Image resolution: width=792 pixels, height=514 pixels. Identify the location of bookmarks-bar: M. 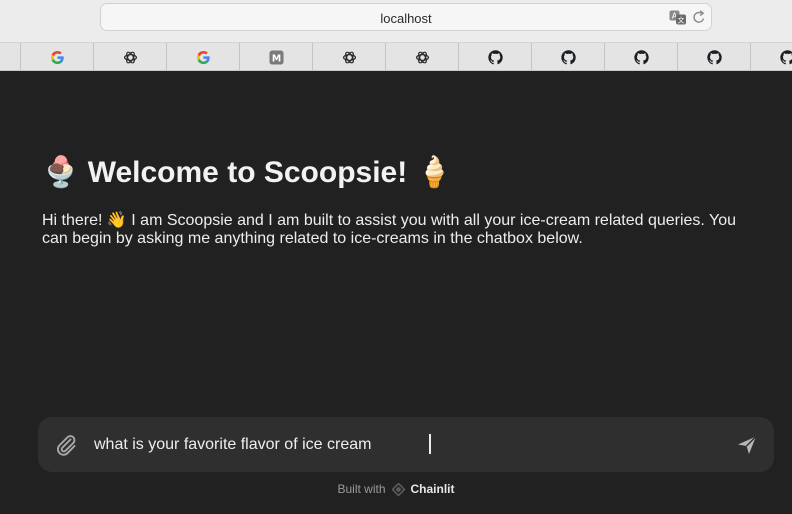
(396, 57).